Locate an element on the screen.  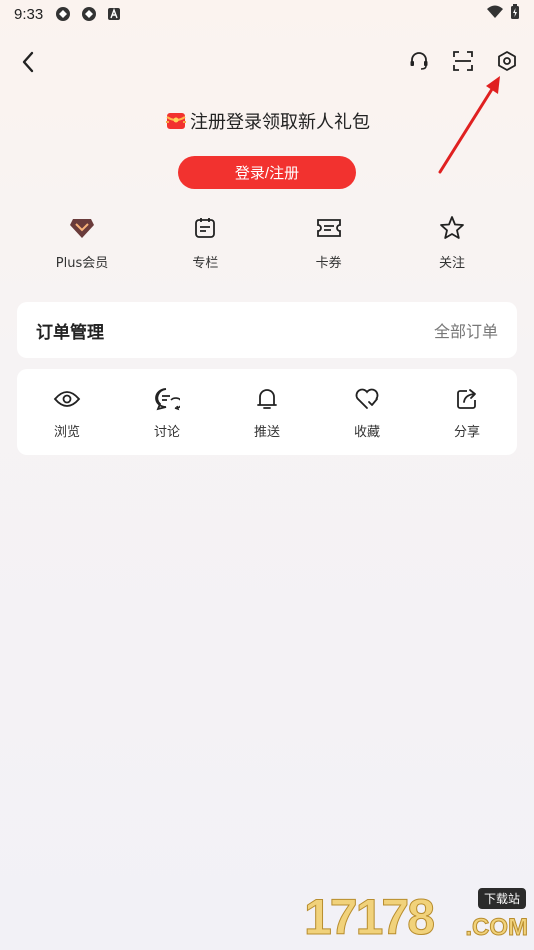
action-discuss: 讨论 is located at coordinates (167, 412).